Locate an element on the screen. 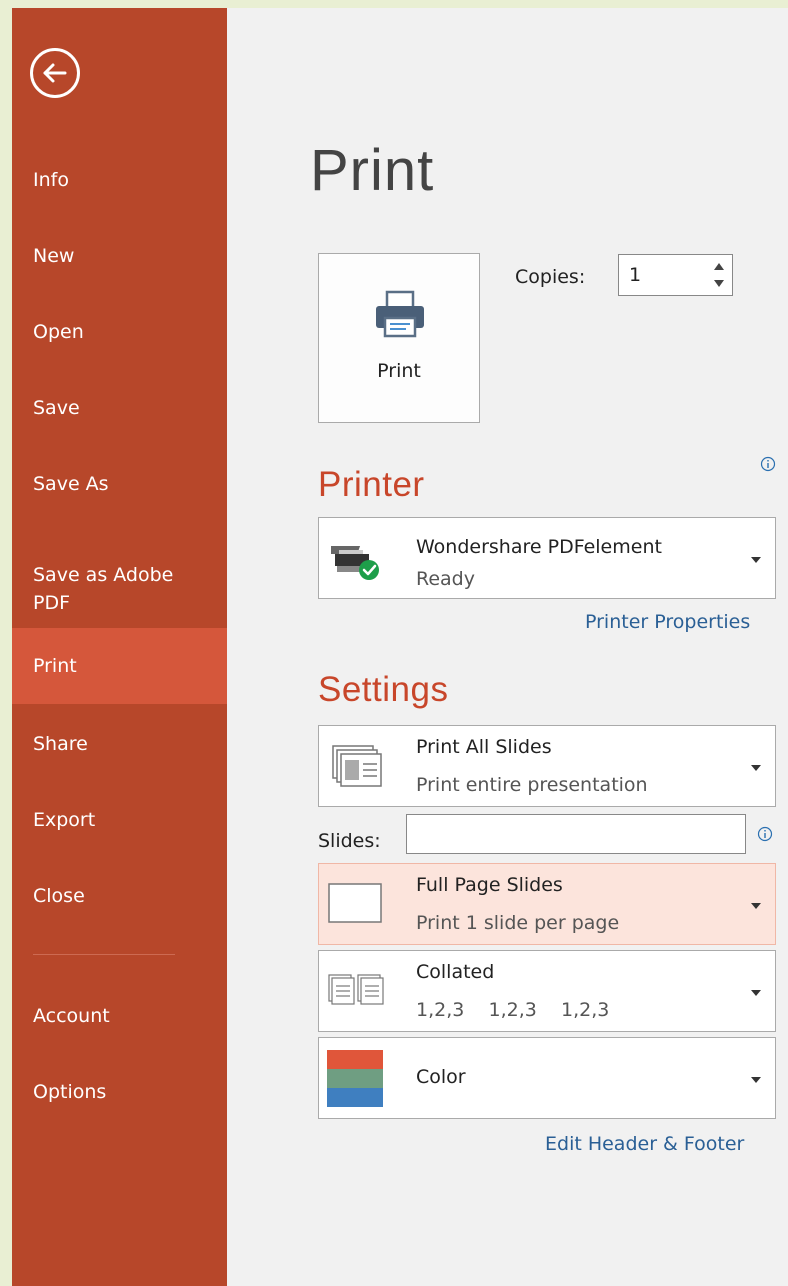 The height and width of the screenshot is (1286, 788). printer-properties-link: Printer Properties is located at coordinates (667, 622).